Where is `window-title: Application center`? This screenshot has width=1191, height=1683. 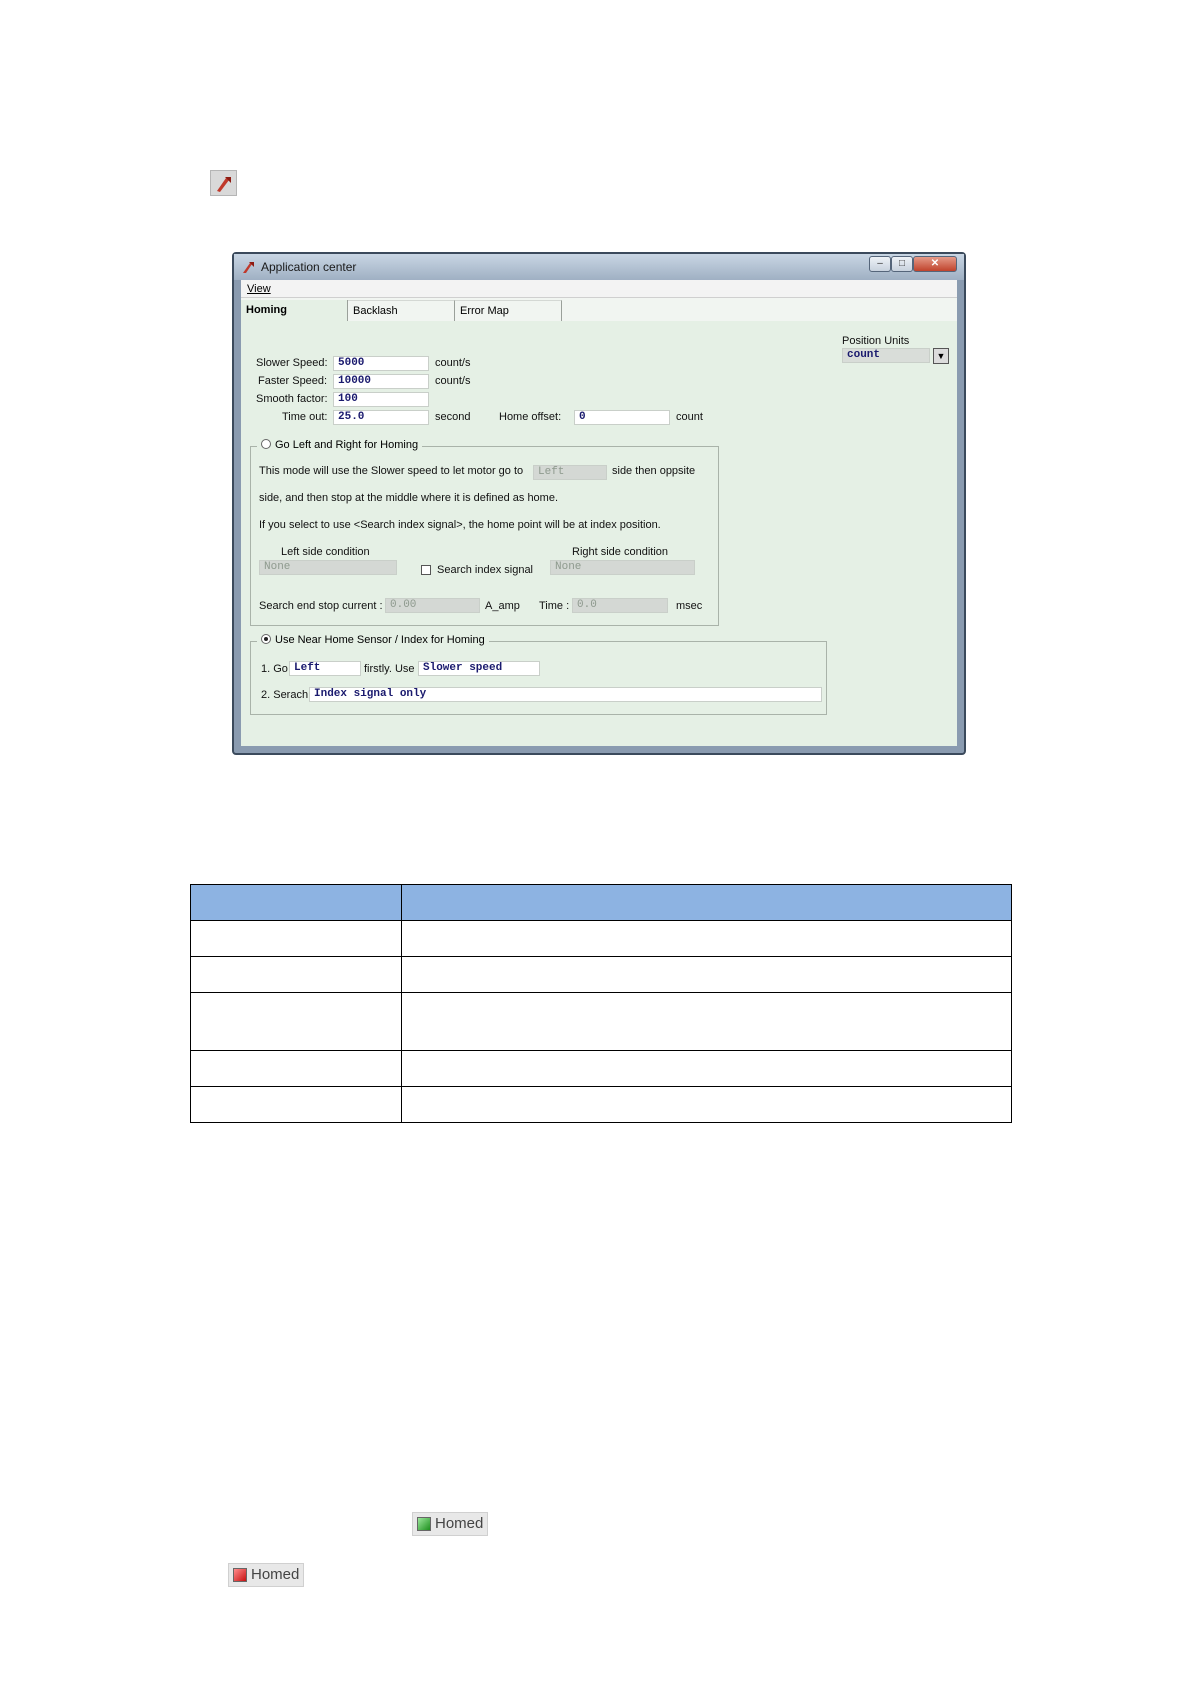
window-title: Application center is located at coordinates (309, 267).